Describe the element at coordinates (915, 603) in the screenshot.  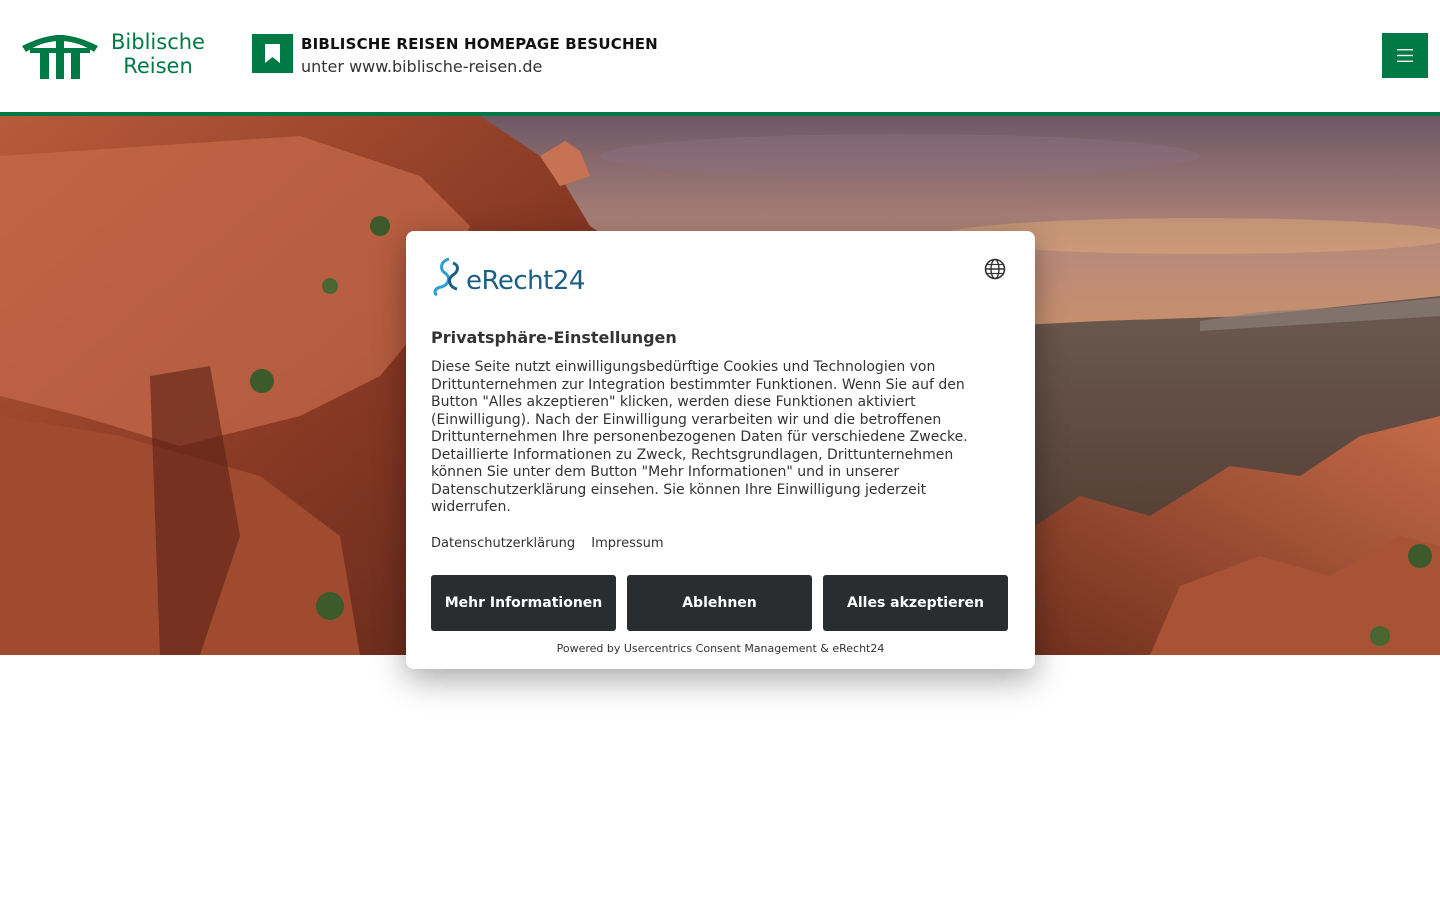
I see `accept-all-button: Alles akzeptieren` at that location.